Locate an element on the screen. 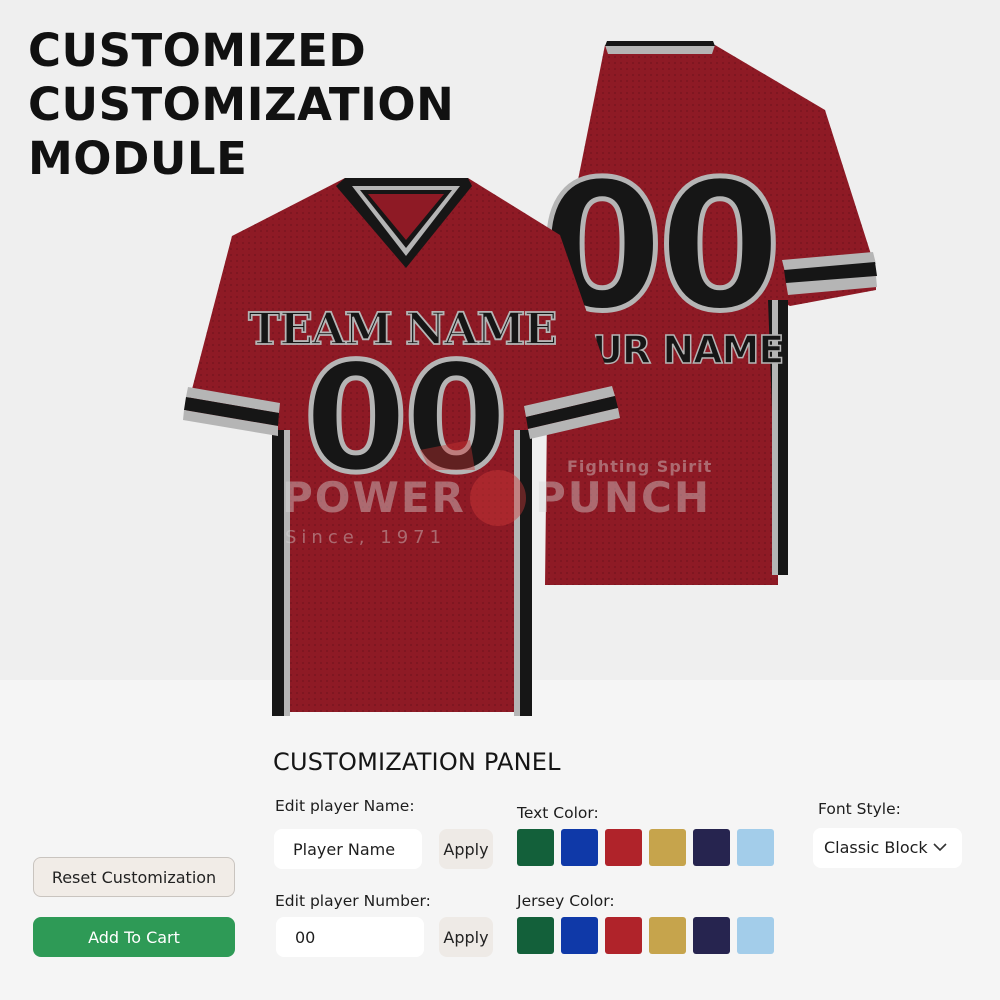 Image resolution: width=1000 pixels, height=1000 pixels. apply-number-button: Apply is located at coordinates (466, 937).